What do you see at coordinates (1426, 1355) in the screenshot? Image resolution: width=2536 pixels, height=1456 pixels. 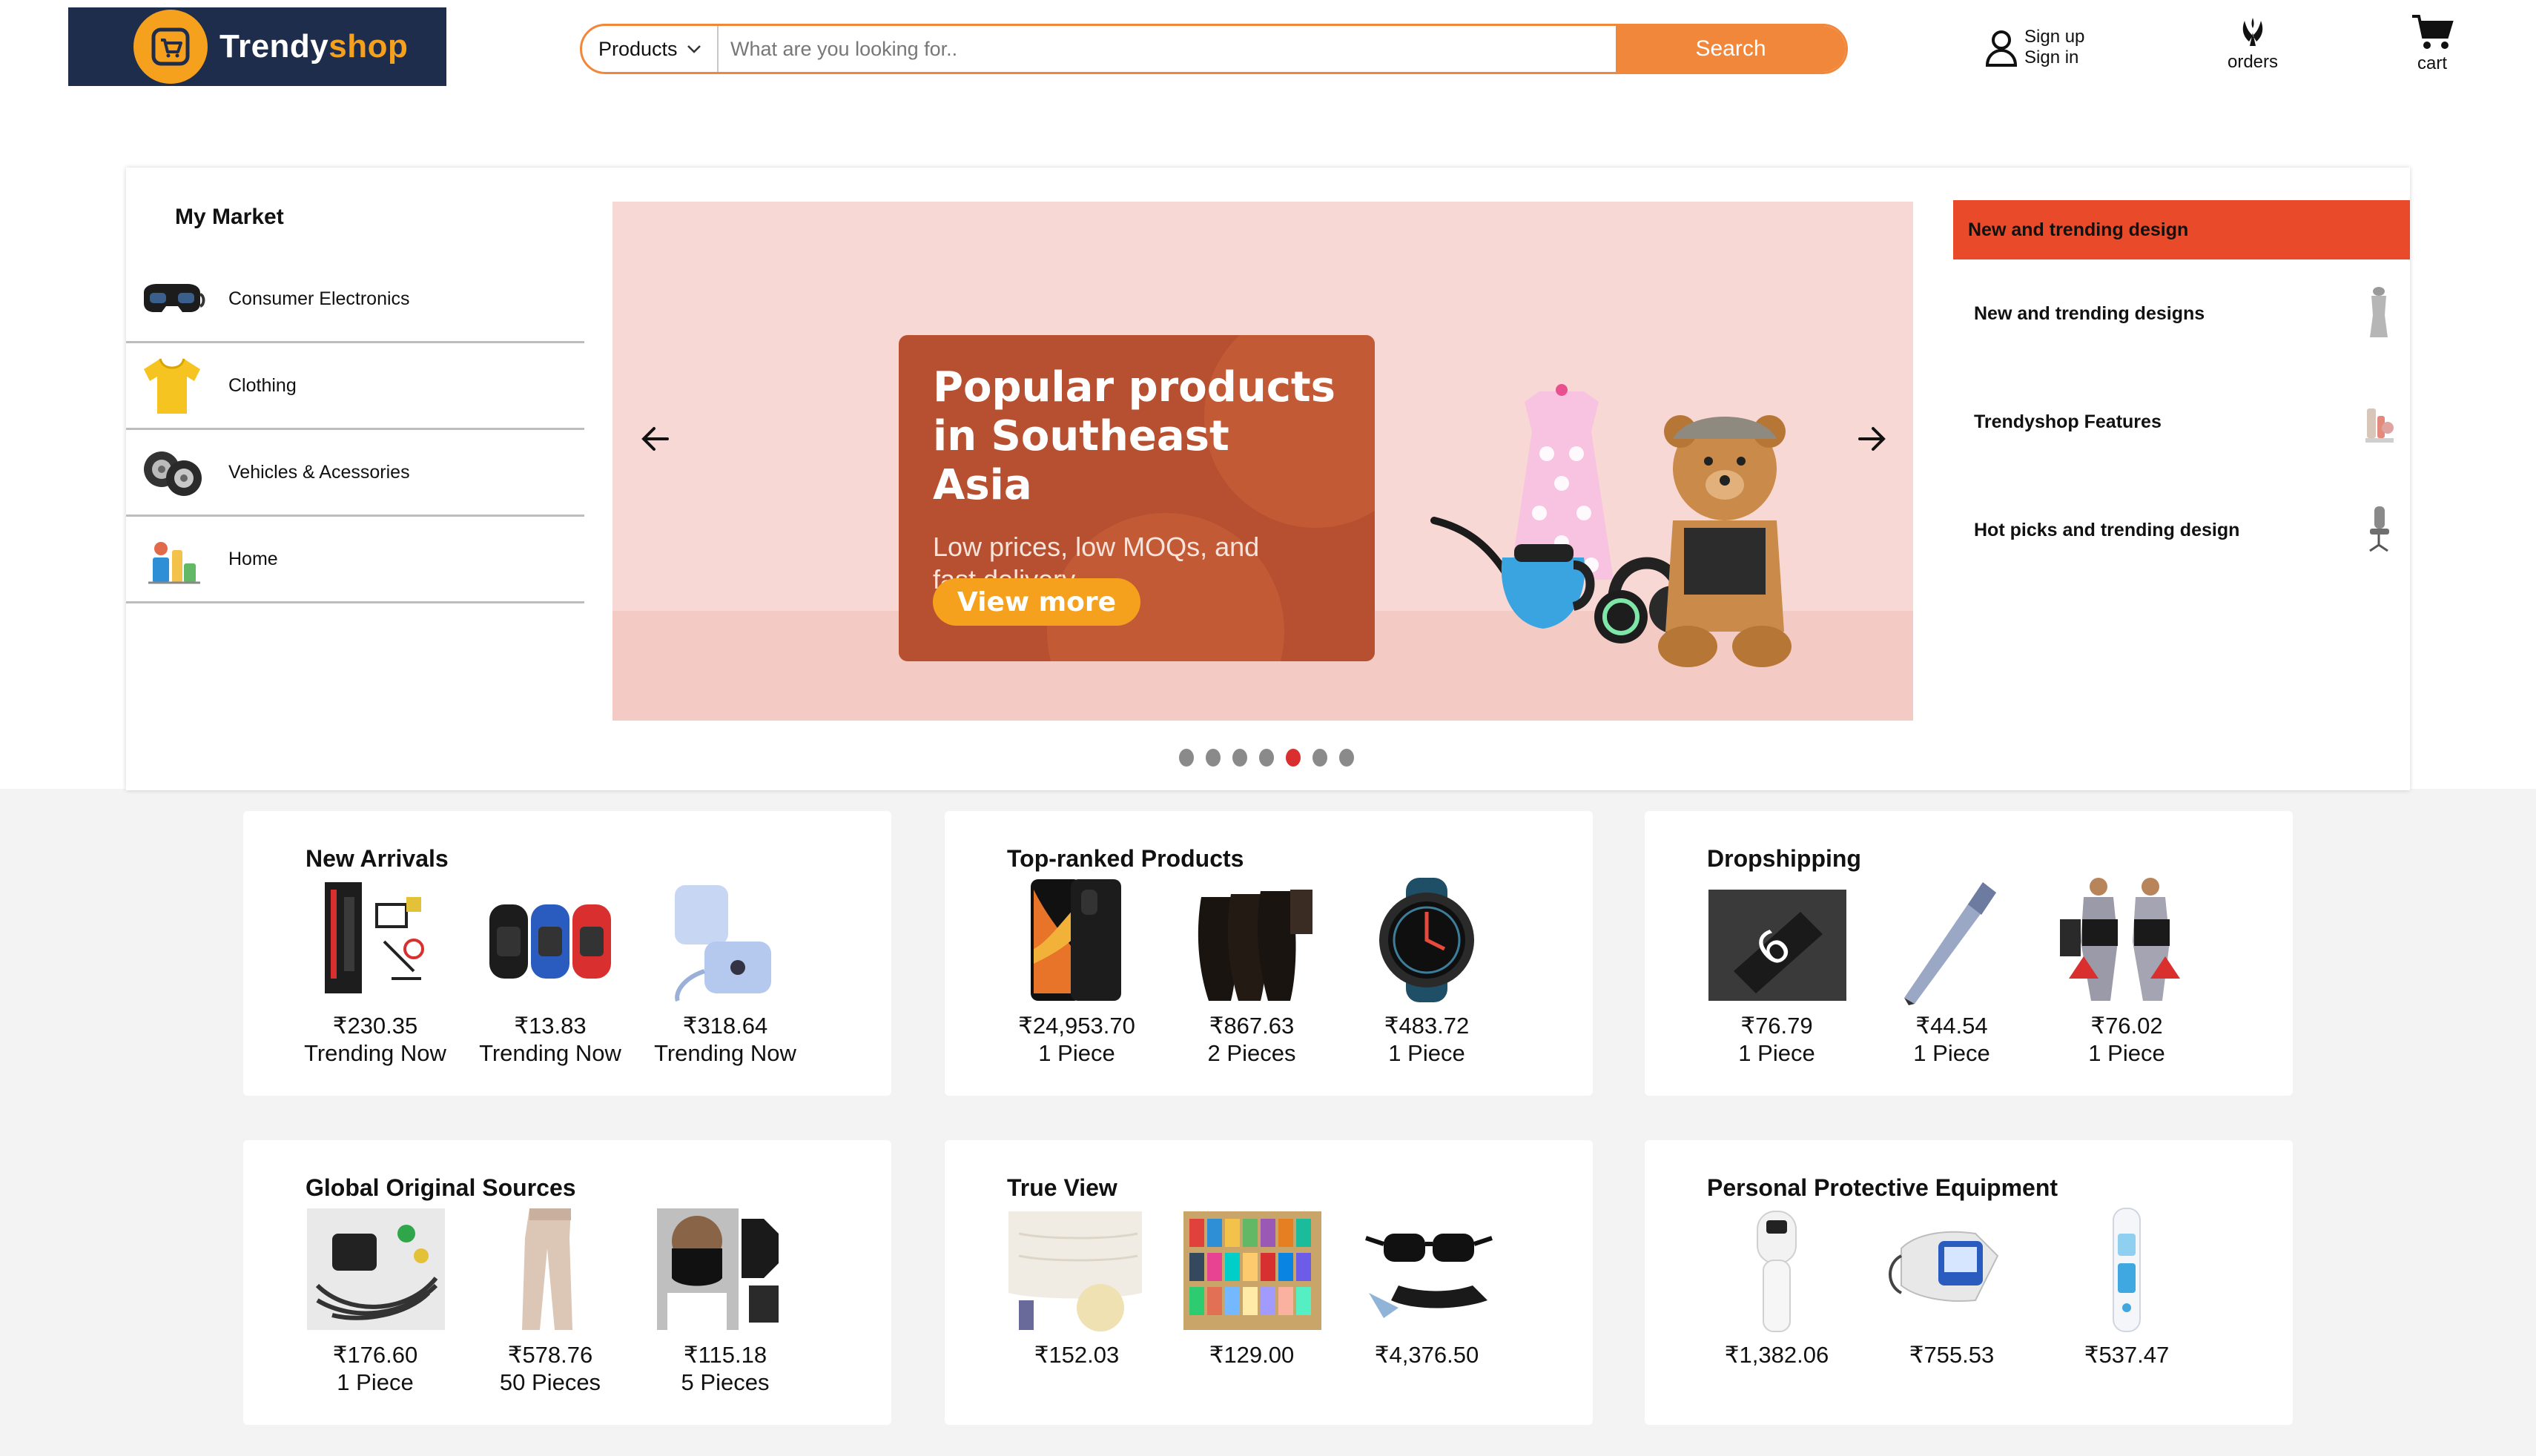 I see `product-price: ₹4,376.50` at bounding box center [1426, 1355].